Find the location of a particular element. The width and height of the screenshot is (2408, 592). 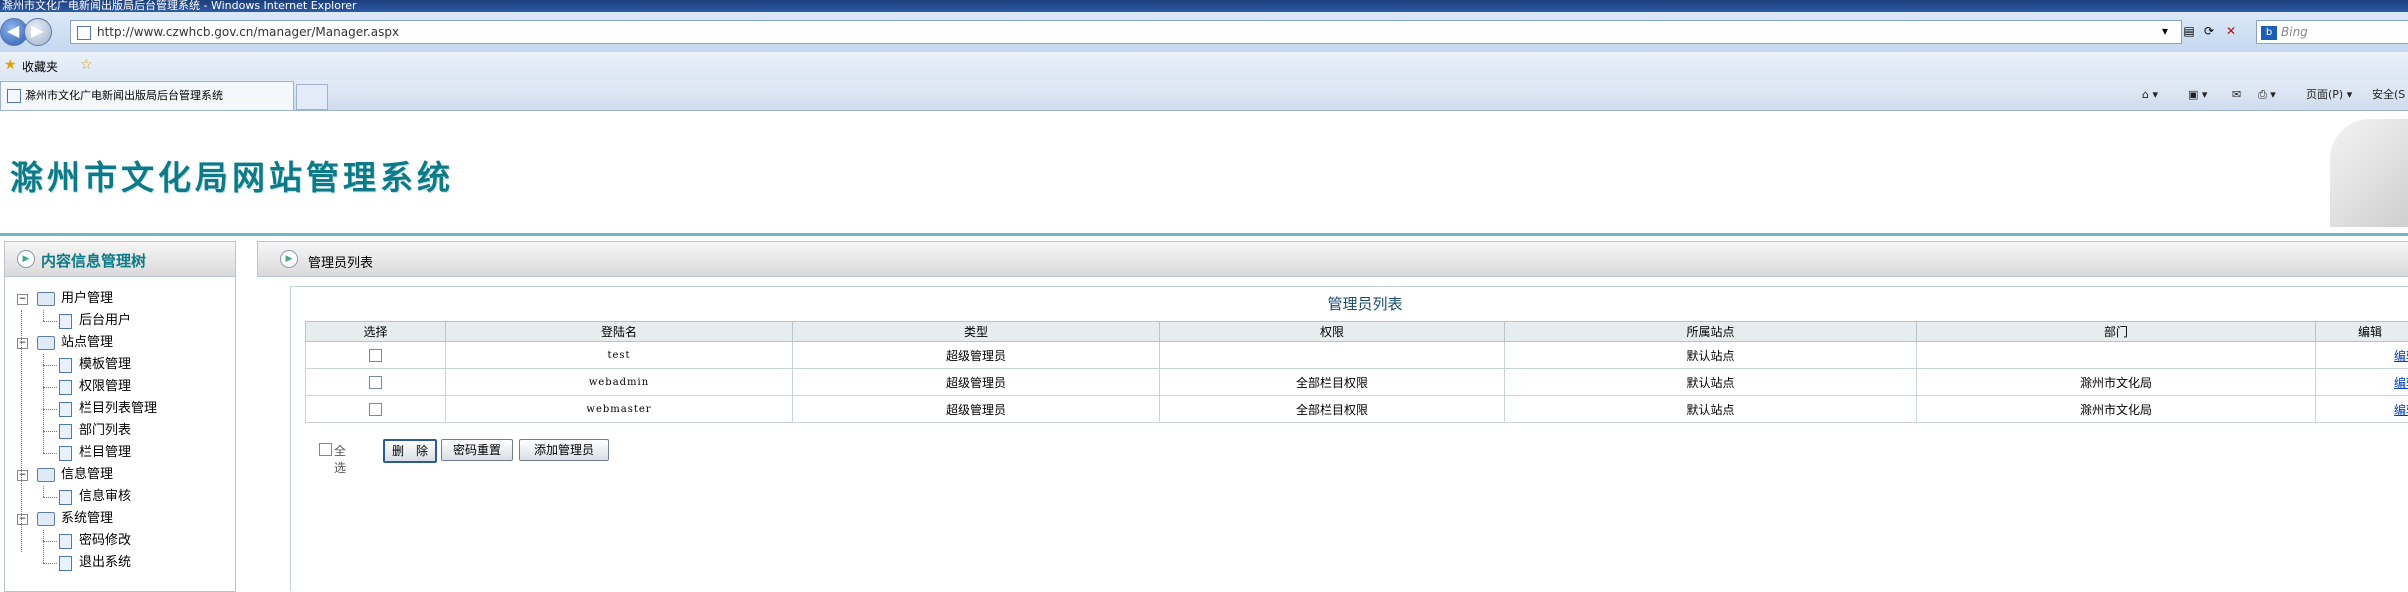

page-menu: 页面(P) ▾ is located at coordinates (2329, 95).